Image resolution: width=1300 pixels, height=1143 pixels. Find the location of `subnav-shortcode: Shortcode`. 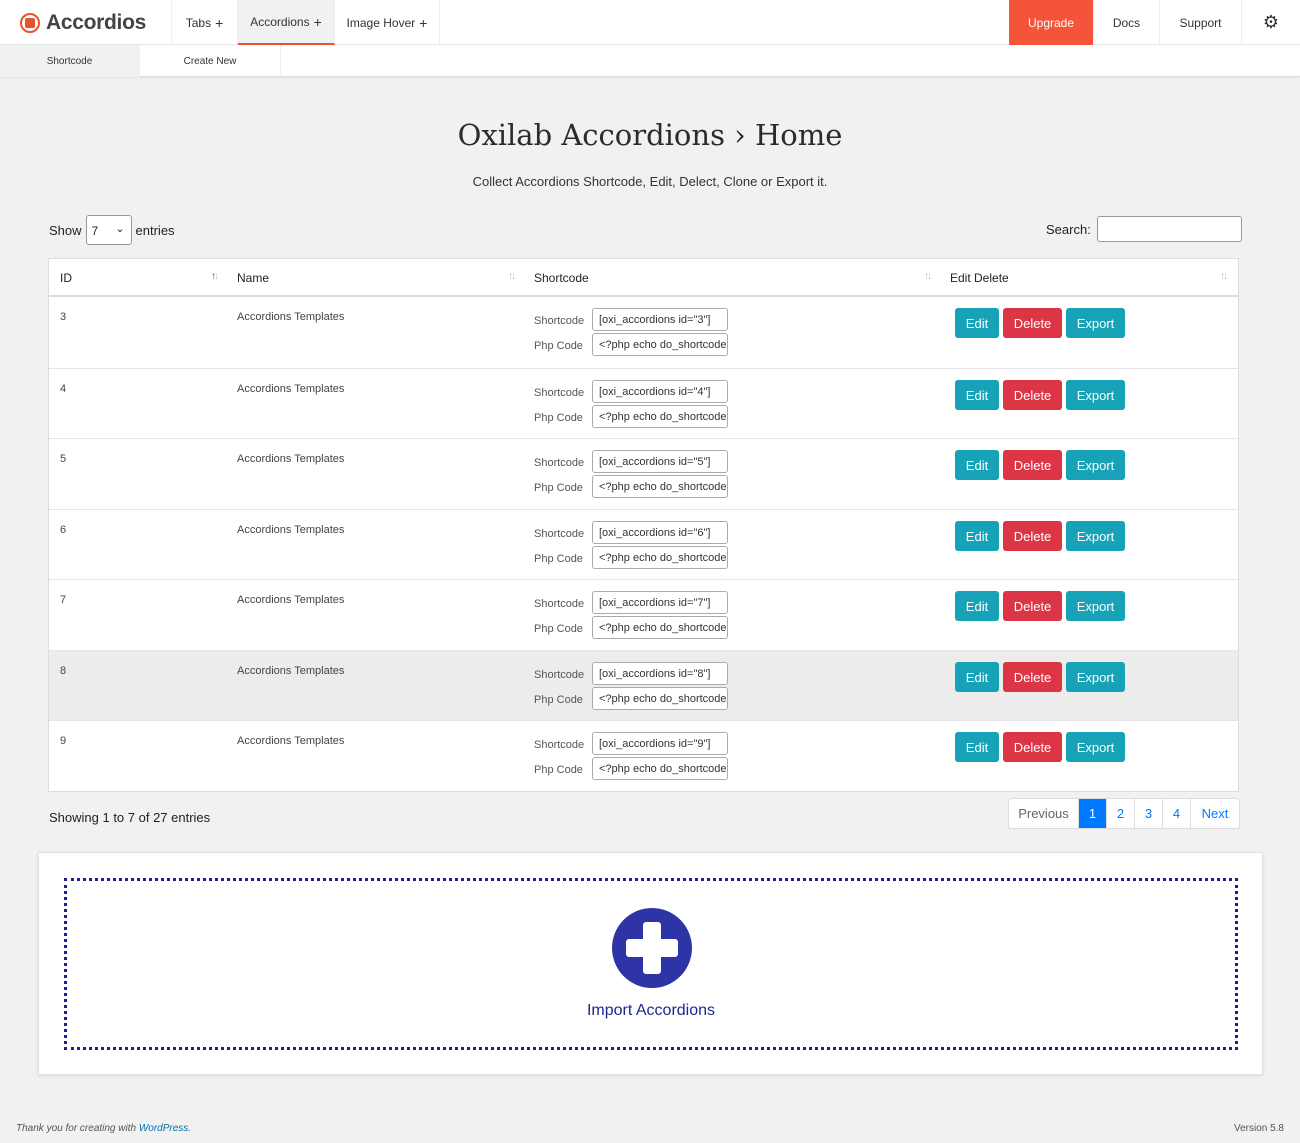

subnav-shortcode: Shortcode is located at coordinates (70, 61).